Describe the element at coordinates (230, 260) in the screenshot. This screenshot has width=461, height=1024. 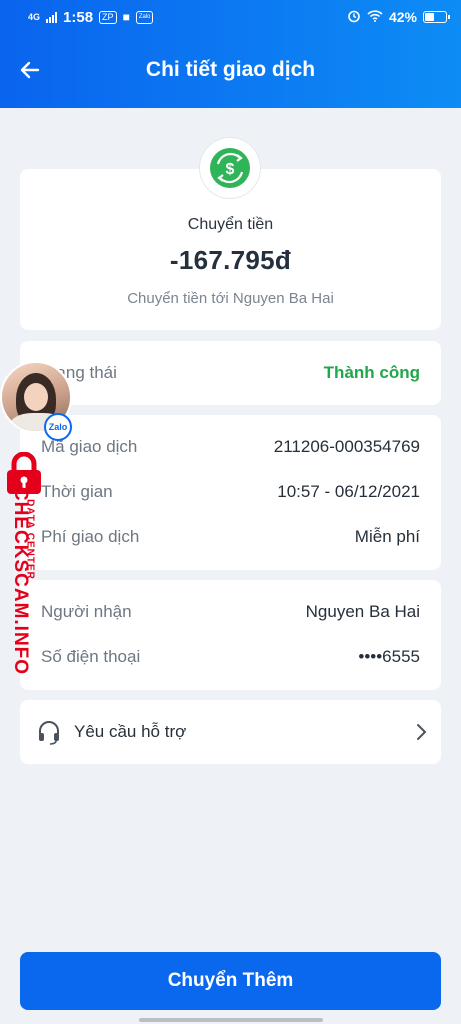
I see `transaction-amount: -167.795đ` at that location.